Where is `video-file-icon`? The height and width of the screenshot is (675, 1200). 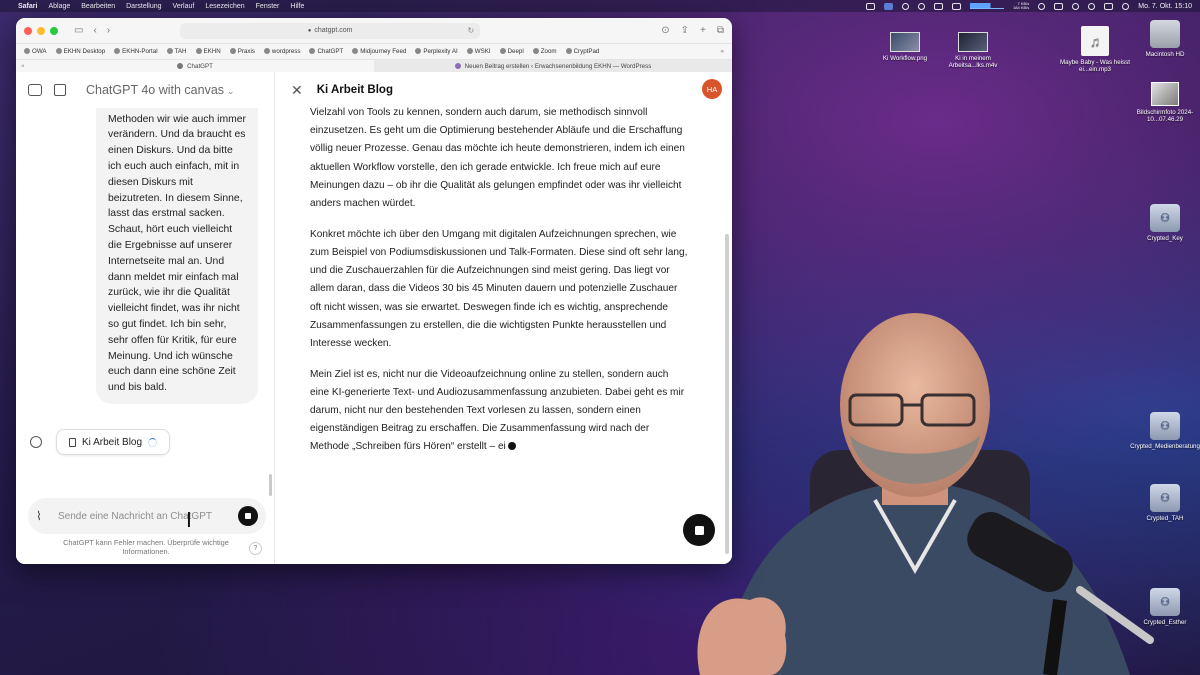
video-file-icon is located at coordinates (973, 42).